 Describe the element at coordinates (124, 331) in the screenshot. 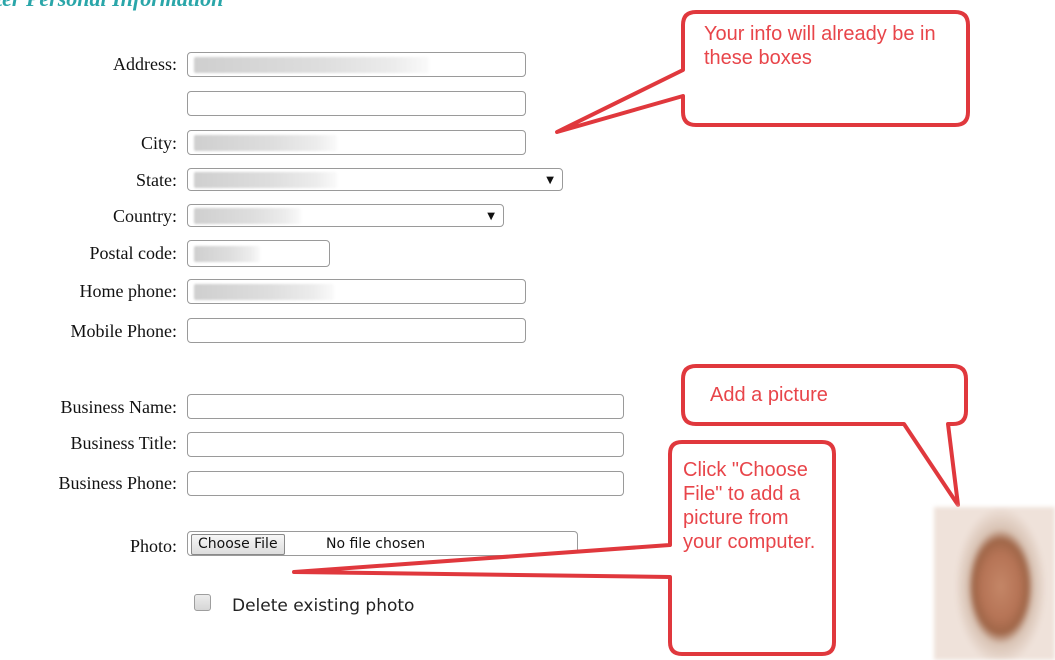

I see `mobile-phone-label: Mobile Phone:` at that location.